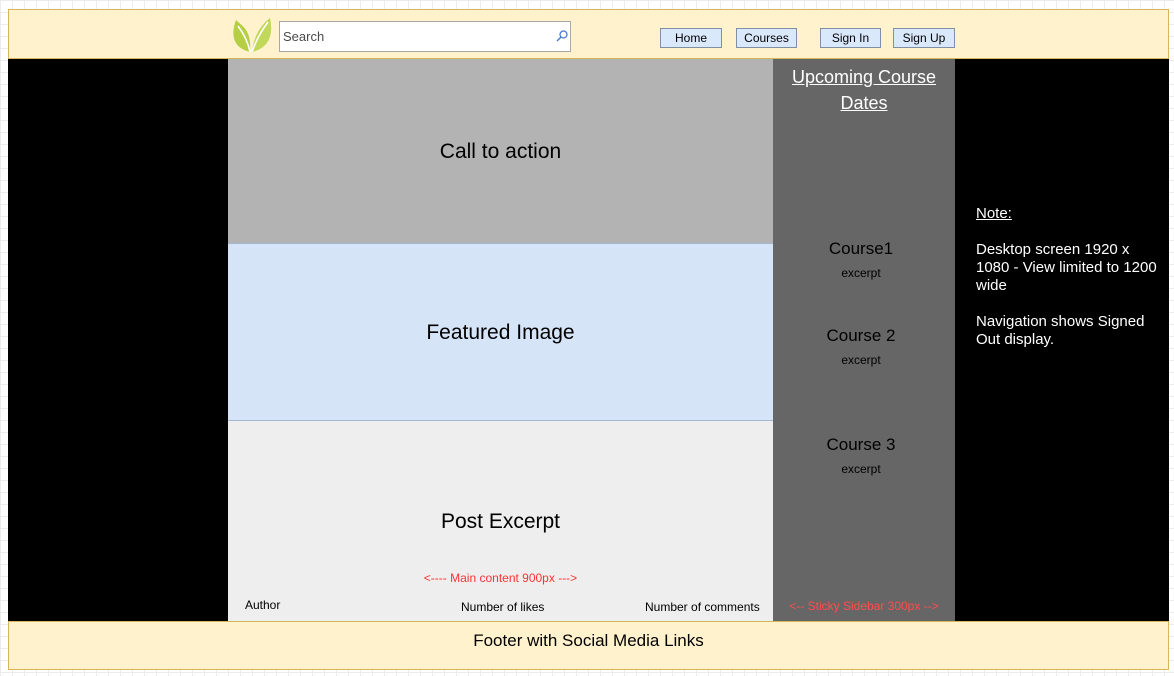 The width and height of the screenshot is (1174, 676). I want to click on sign-up-button: Sign Up, so click(924, 38).